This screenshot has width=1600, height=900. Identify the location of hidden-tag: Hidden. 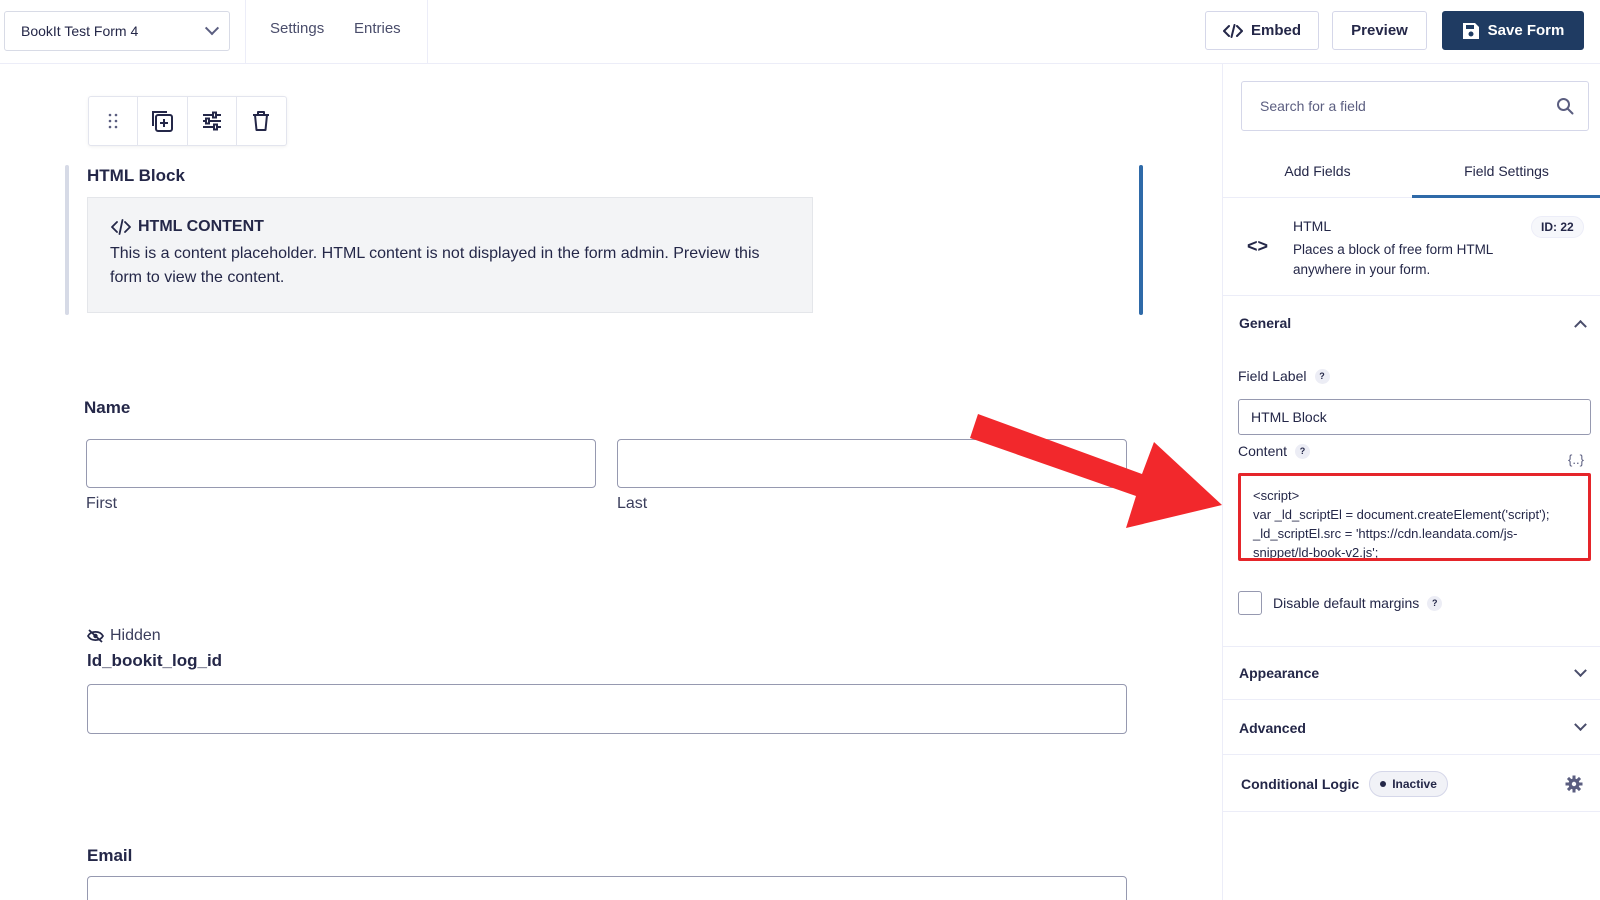
(124, 636).